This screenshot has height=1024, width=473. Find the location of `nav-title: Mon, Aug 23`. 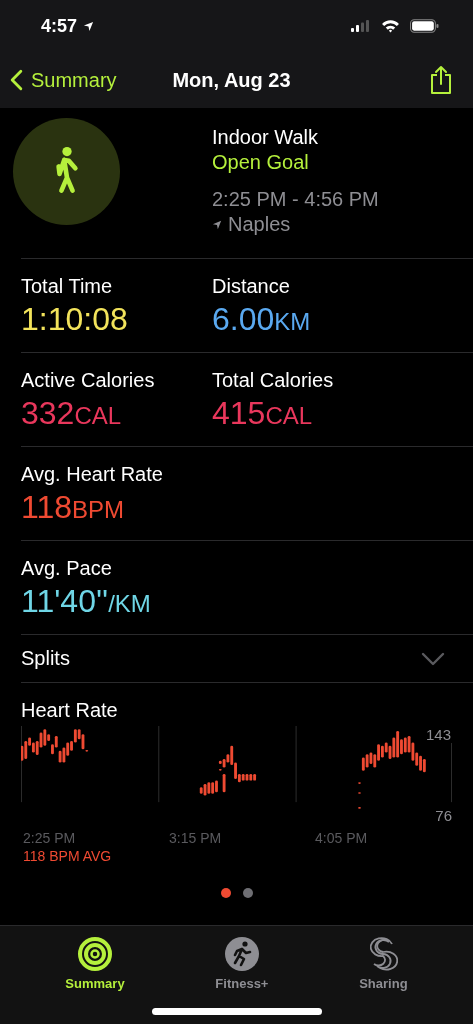

nav-title: Mon, Aug 23 is located at coordinates (231, 80).